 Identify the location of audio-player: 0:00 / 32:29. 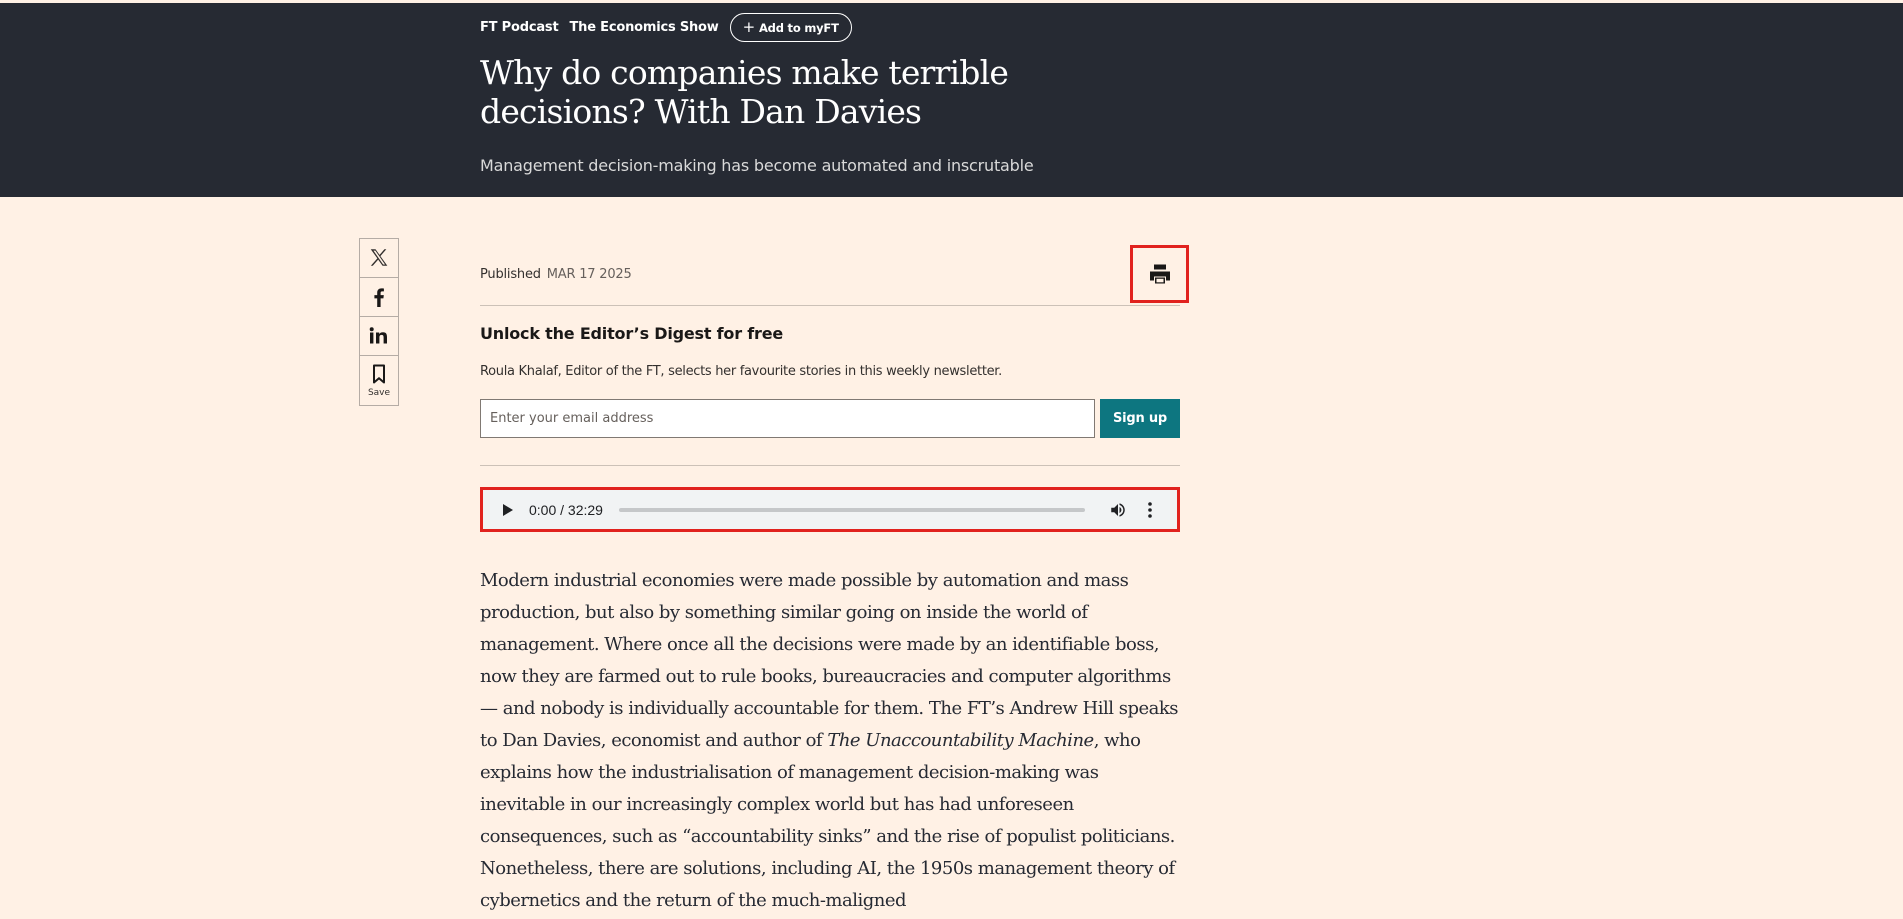
(830, 509).